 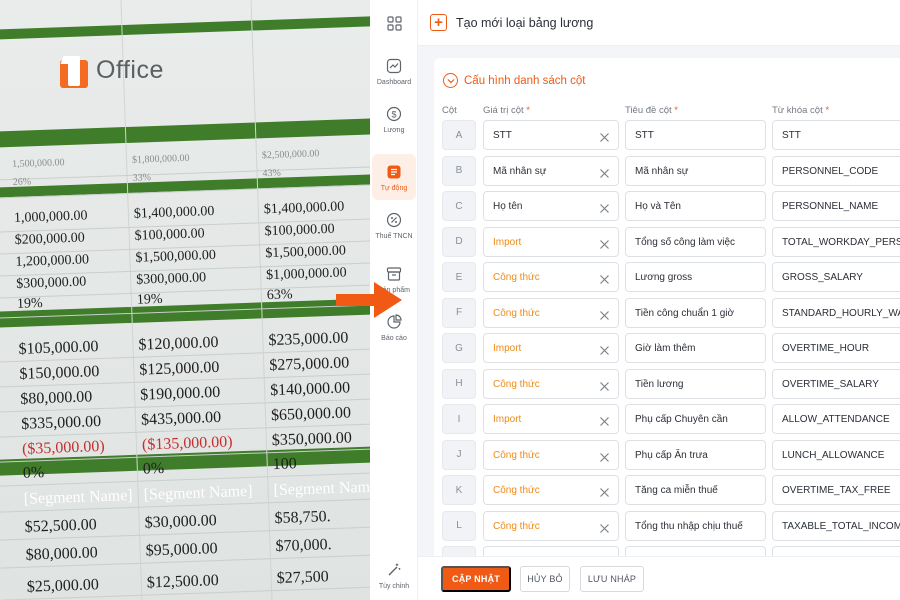 What do you see at coordinates (836, 419) in the screenshot?
I see `column-key-input: ALLOW_ATTENDANCE` at bounding box center [836, 419].